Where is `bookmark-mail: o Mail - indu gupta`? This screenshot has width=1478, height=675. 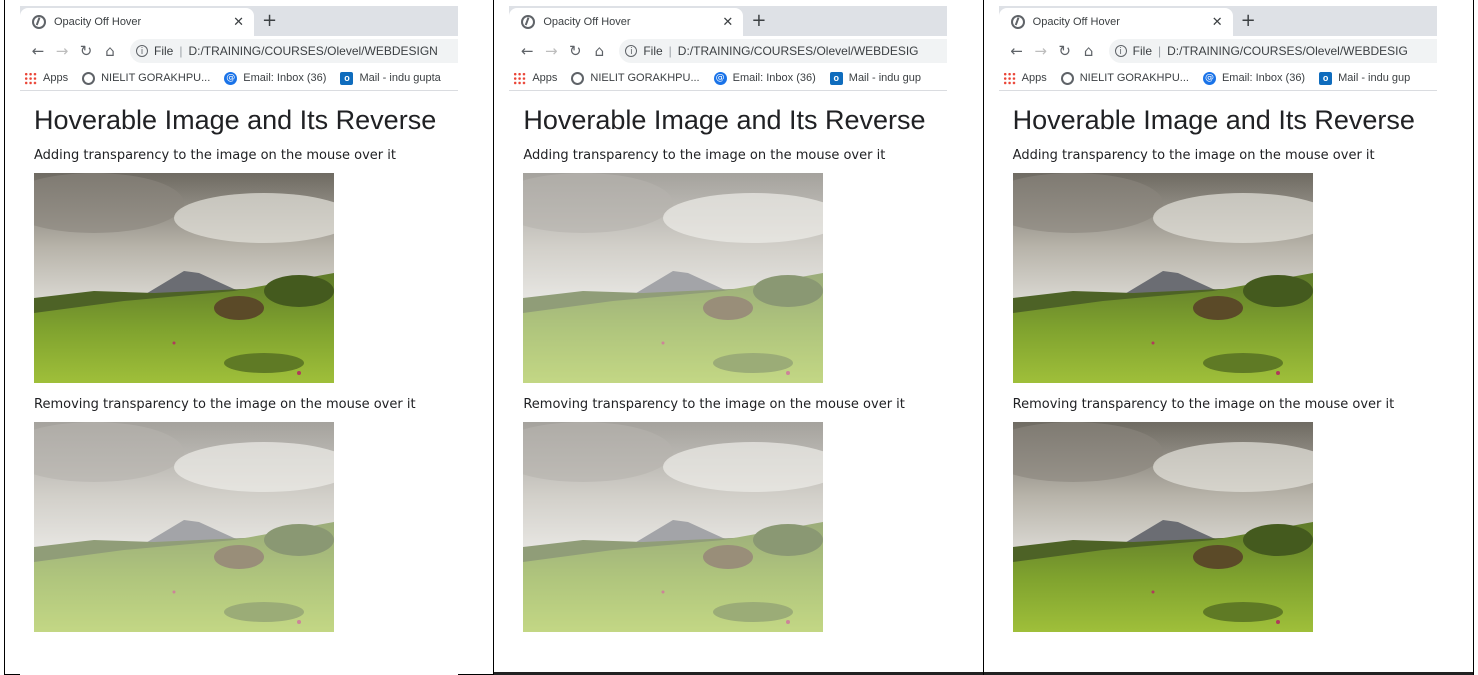
bookmark-mail: o Mail - indu gupta is located at coordinates (390, 78).